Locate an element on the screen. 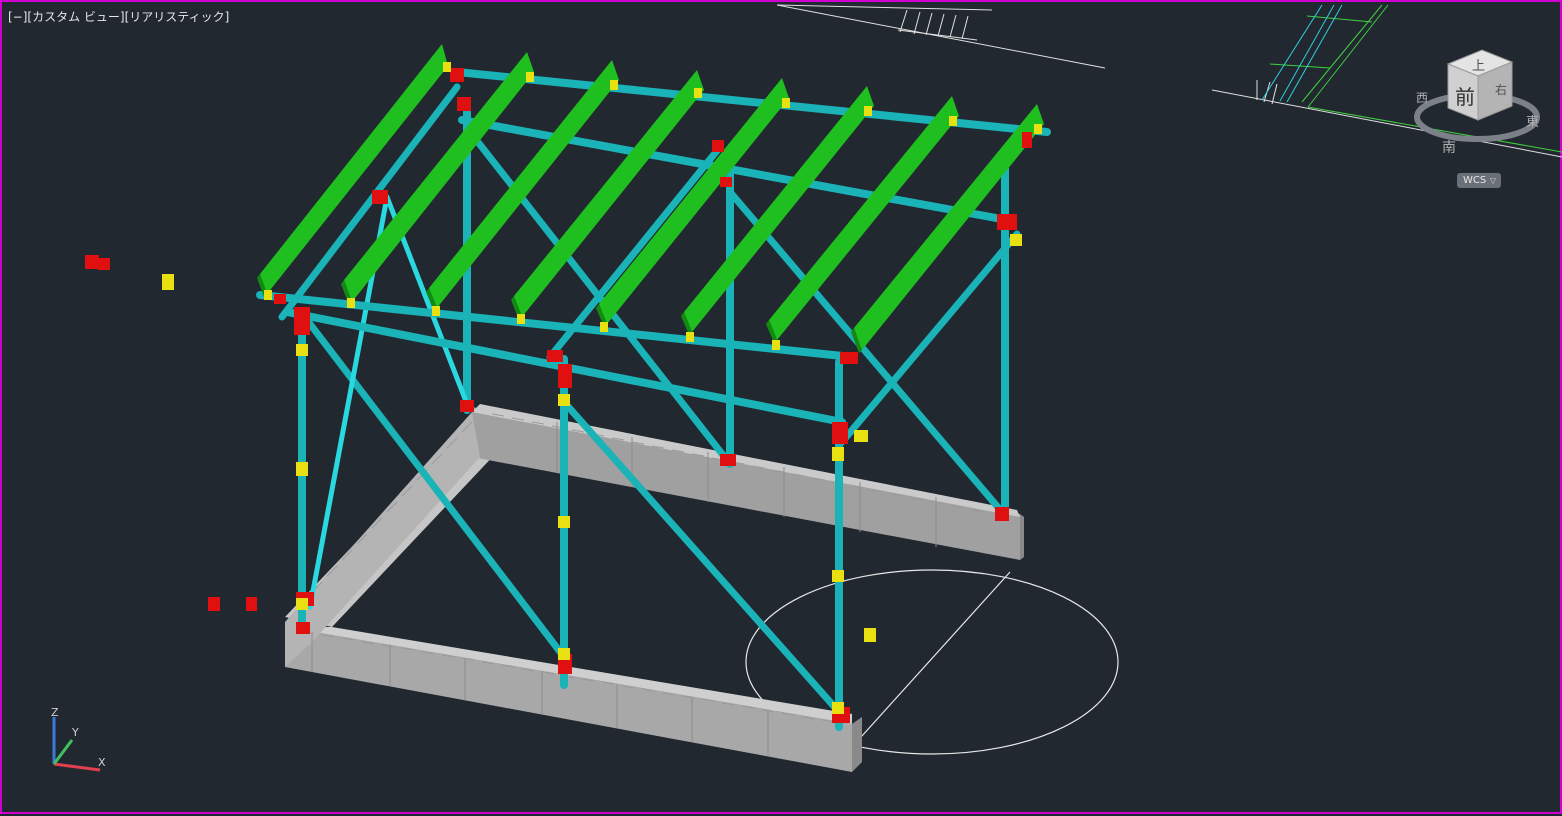 The image size is (1562, 816). viewport-style-menu: [リアリスティック] is located at coordinates (177, 17).